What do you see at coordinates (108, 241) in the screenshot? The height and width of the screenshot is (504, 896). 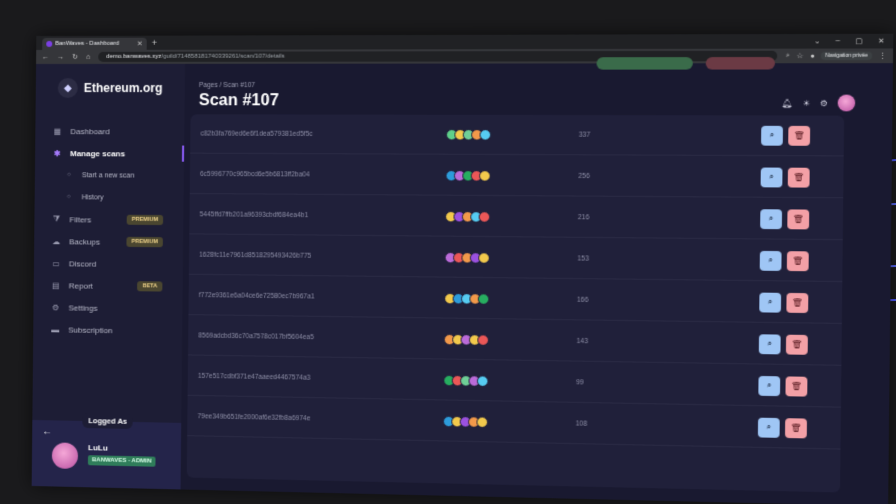 I see `sidebar-item-backups: ☁ Backups PREMIUM` at bounding box center [108, 241].